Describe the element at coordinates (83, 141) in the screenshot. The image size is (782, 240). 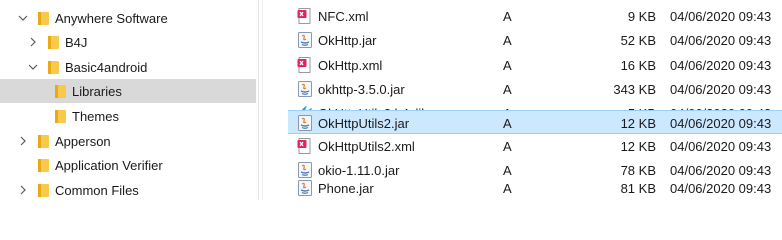
I see `nav-item-label: Apperson` at that location.